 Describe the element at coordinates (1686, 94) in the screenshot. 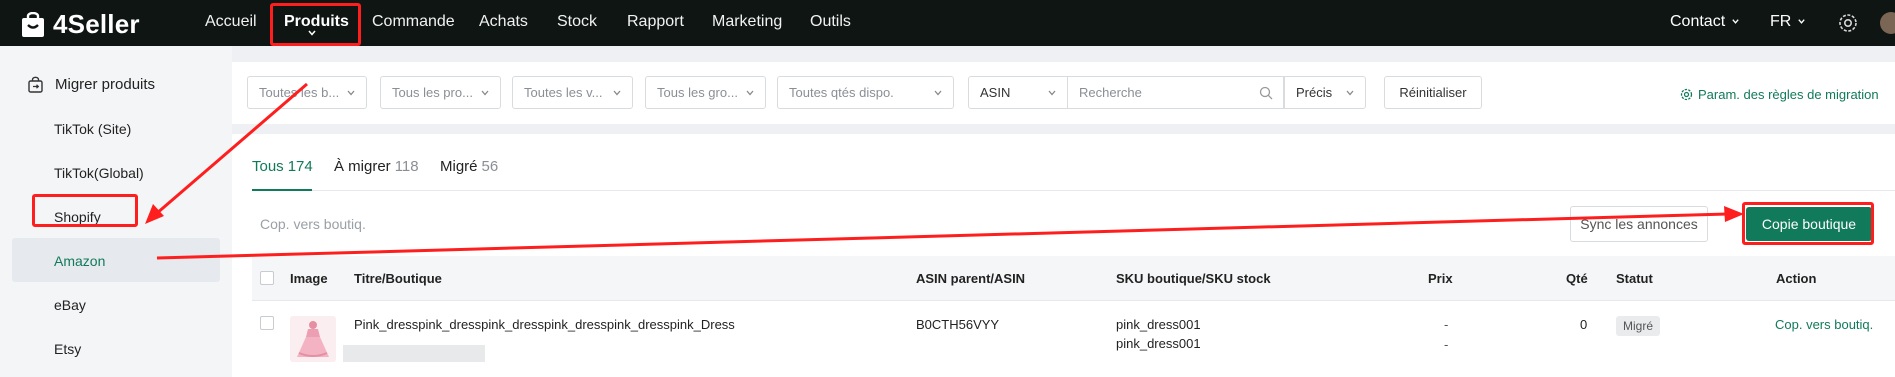

I see `gear-icon` at that location.